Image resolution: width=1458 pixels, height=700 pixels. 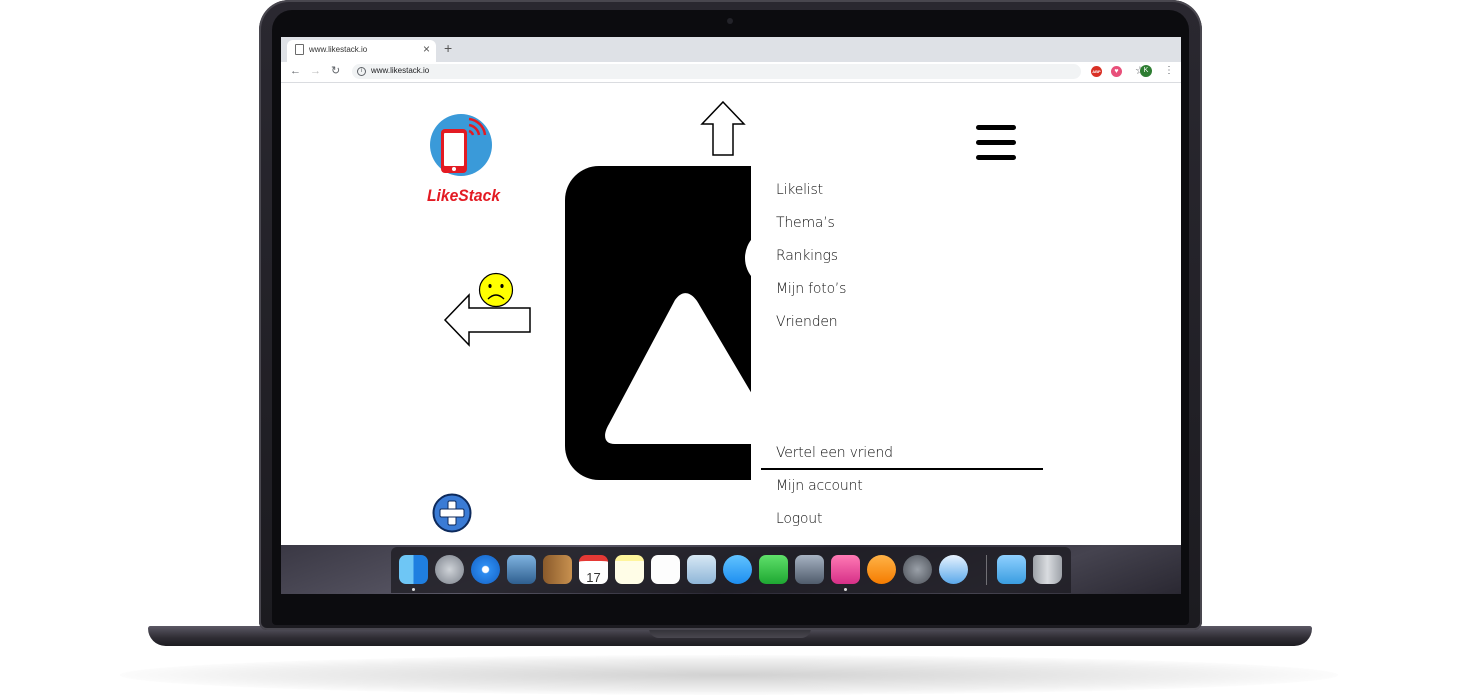 What do you see at coordinates (723, 129) in the screenshot?
I see `up-arrow-icon` at bounding box center [723, 129].